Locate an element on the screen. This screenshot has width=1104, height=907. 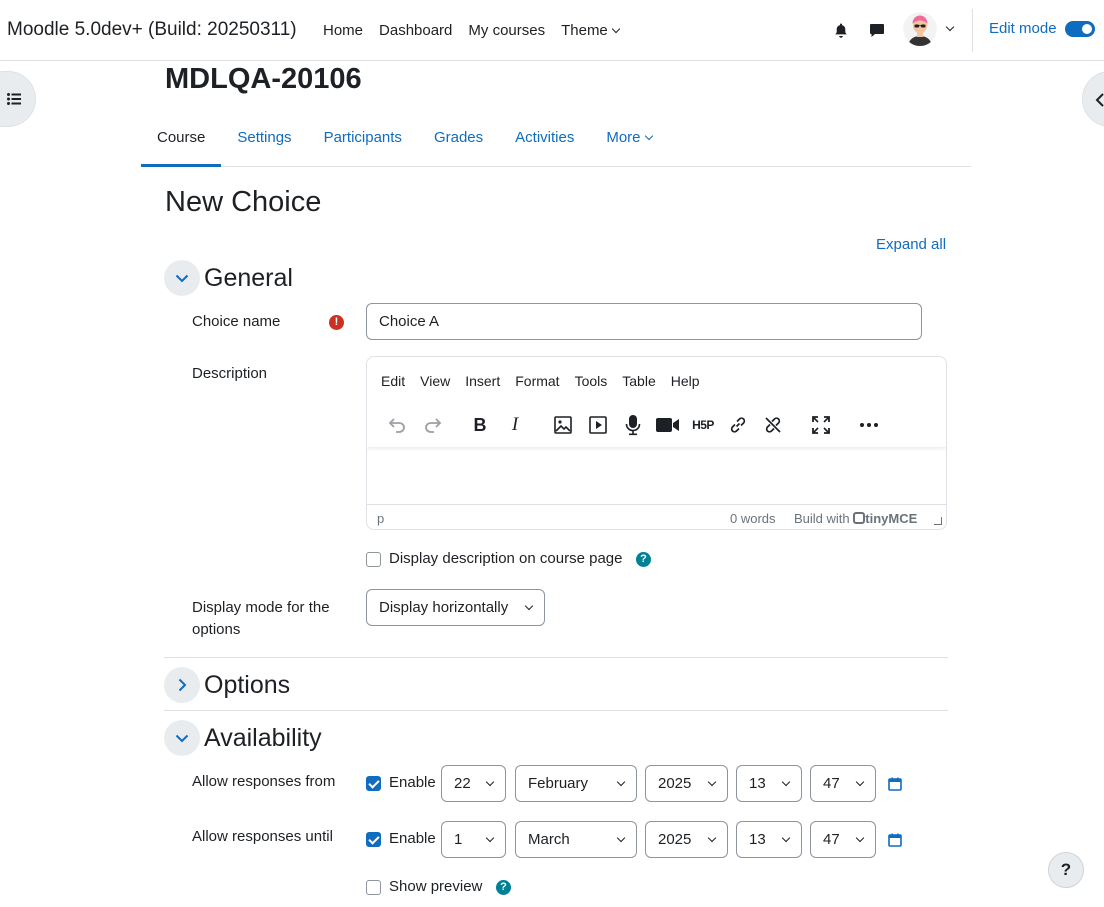
allow-until-year-select: 2025 is located at coordinates (686, 839).